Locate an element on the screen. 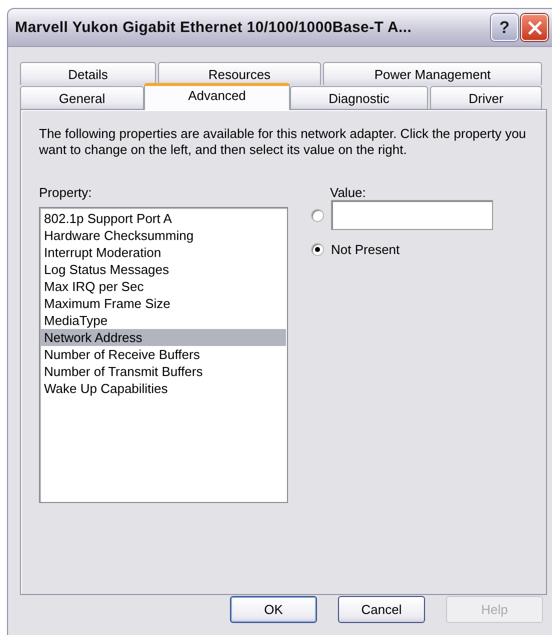  property-item: Number of Transmit Buffers is located at coordinates (163, 371).